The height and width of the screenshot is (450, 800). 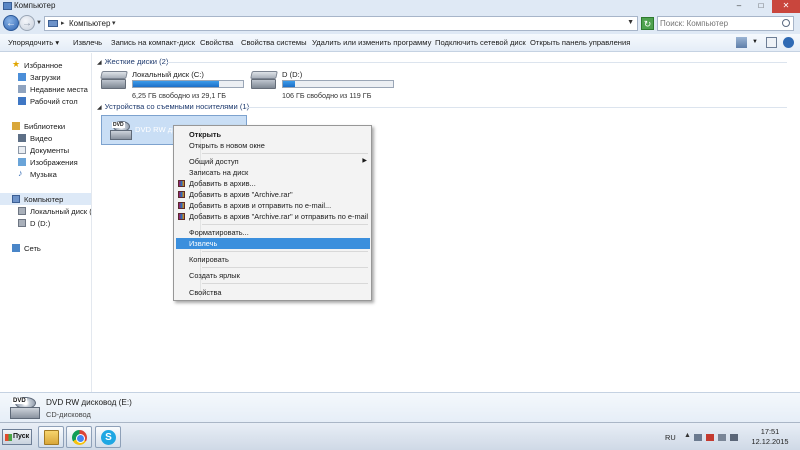 I want to click on menu-item-open-new-window: Открыть в новом окне, so click(x=273, y=145).